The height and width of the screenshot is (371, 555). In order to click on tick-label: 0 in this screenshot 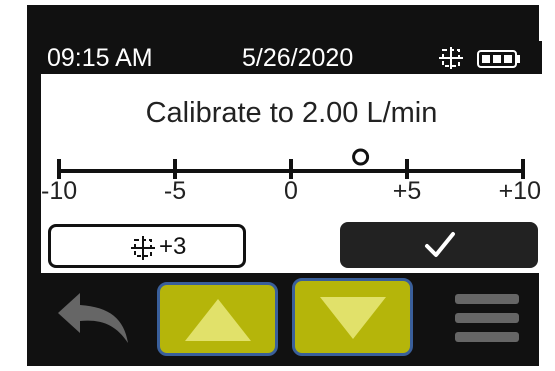, I will do `click(291, 191)`.